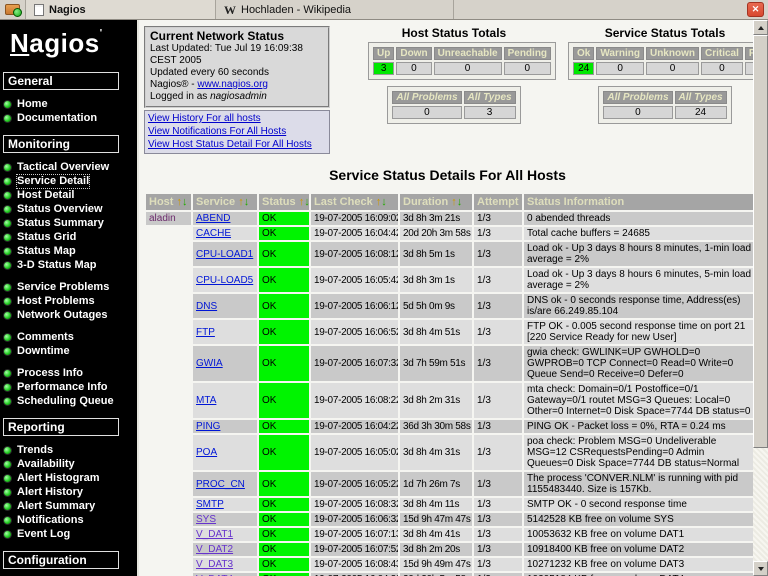  Describe the element at coordinates (213, 233) in the screenshot. I see `service-link: CACHE` at that location.